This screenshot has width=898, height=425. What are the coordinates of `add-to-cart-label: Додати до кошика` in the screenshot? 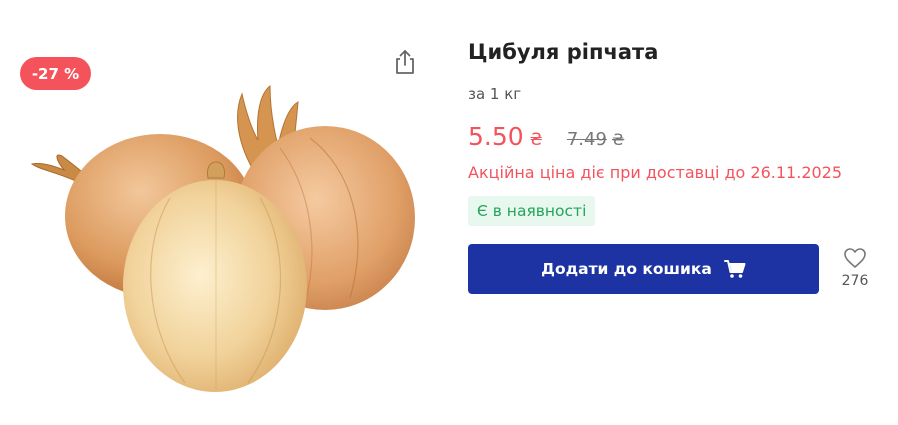 It's located at (626, 269).